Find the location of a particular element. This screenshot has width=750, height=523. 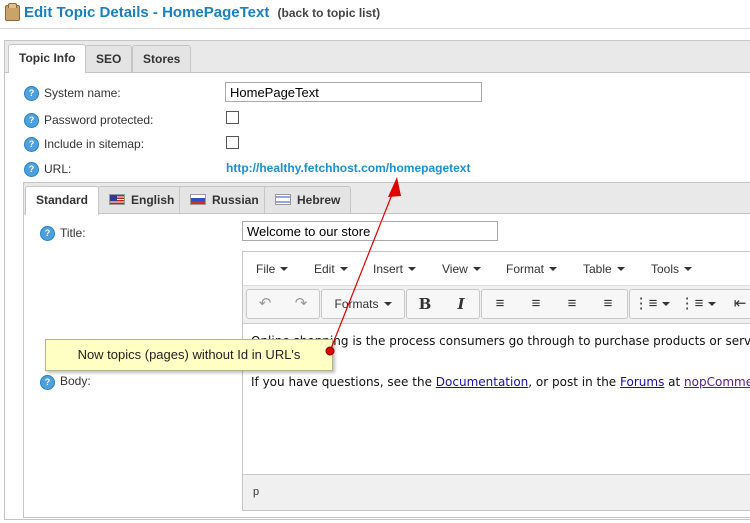

arrow-line is located at coordinates (361, 271).